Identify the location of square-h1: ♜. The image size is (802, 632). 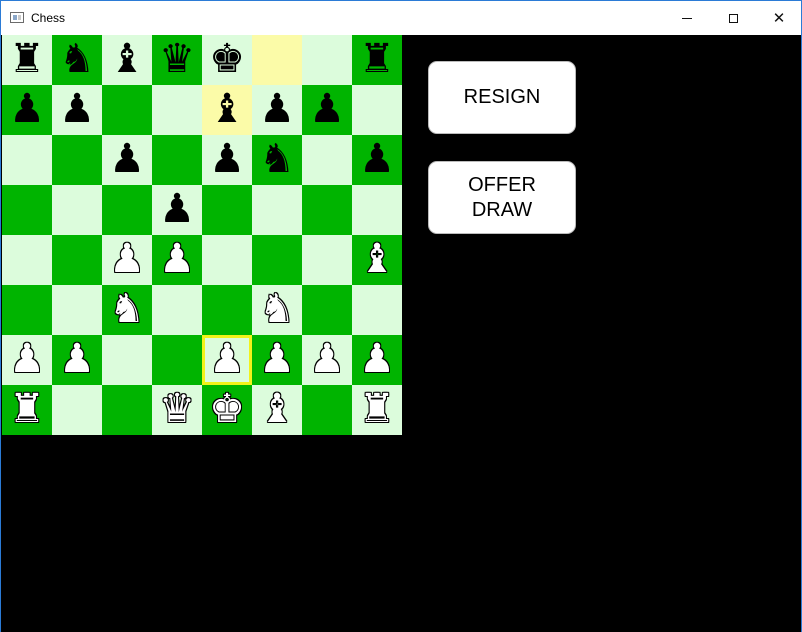
(377, 410).